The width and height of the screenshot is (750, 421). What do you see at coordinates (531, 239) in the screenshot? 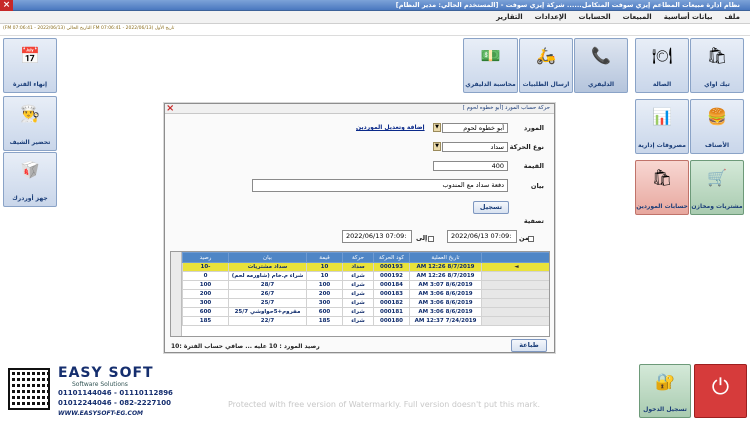
I see `from-checkbox` at bounding box center [531, 239].